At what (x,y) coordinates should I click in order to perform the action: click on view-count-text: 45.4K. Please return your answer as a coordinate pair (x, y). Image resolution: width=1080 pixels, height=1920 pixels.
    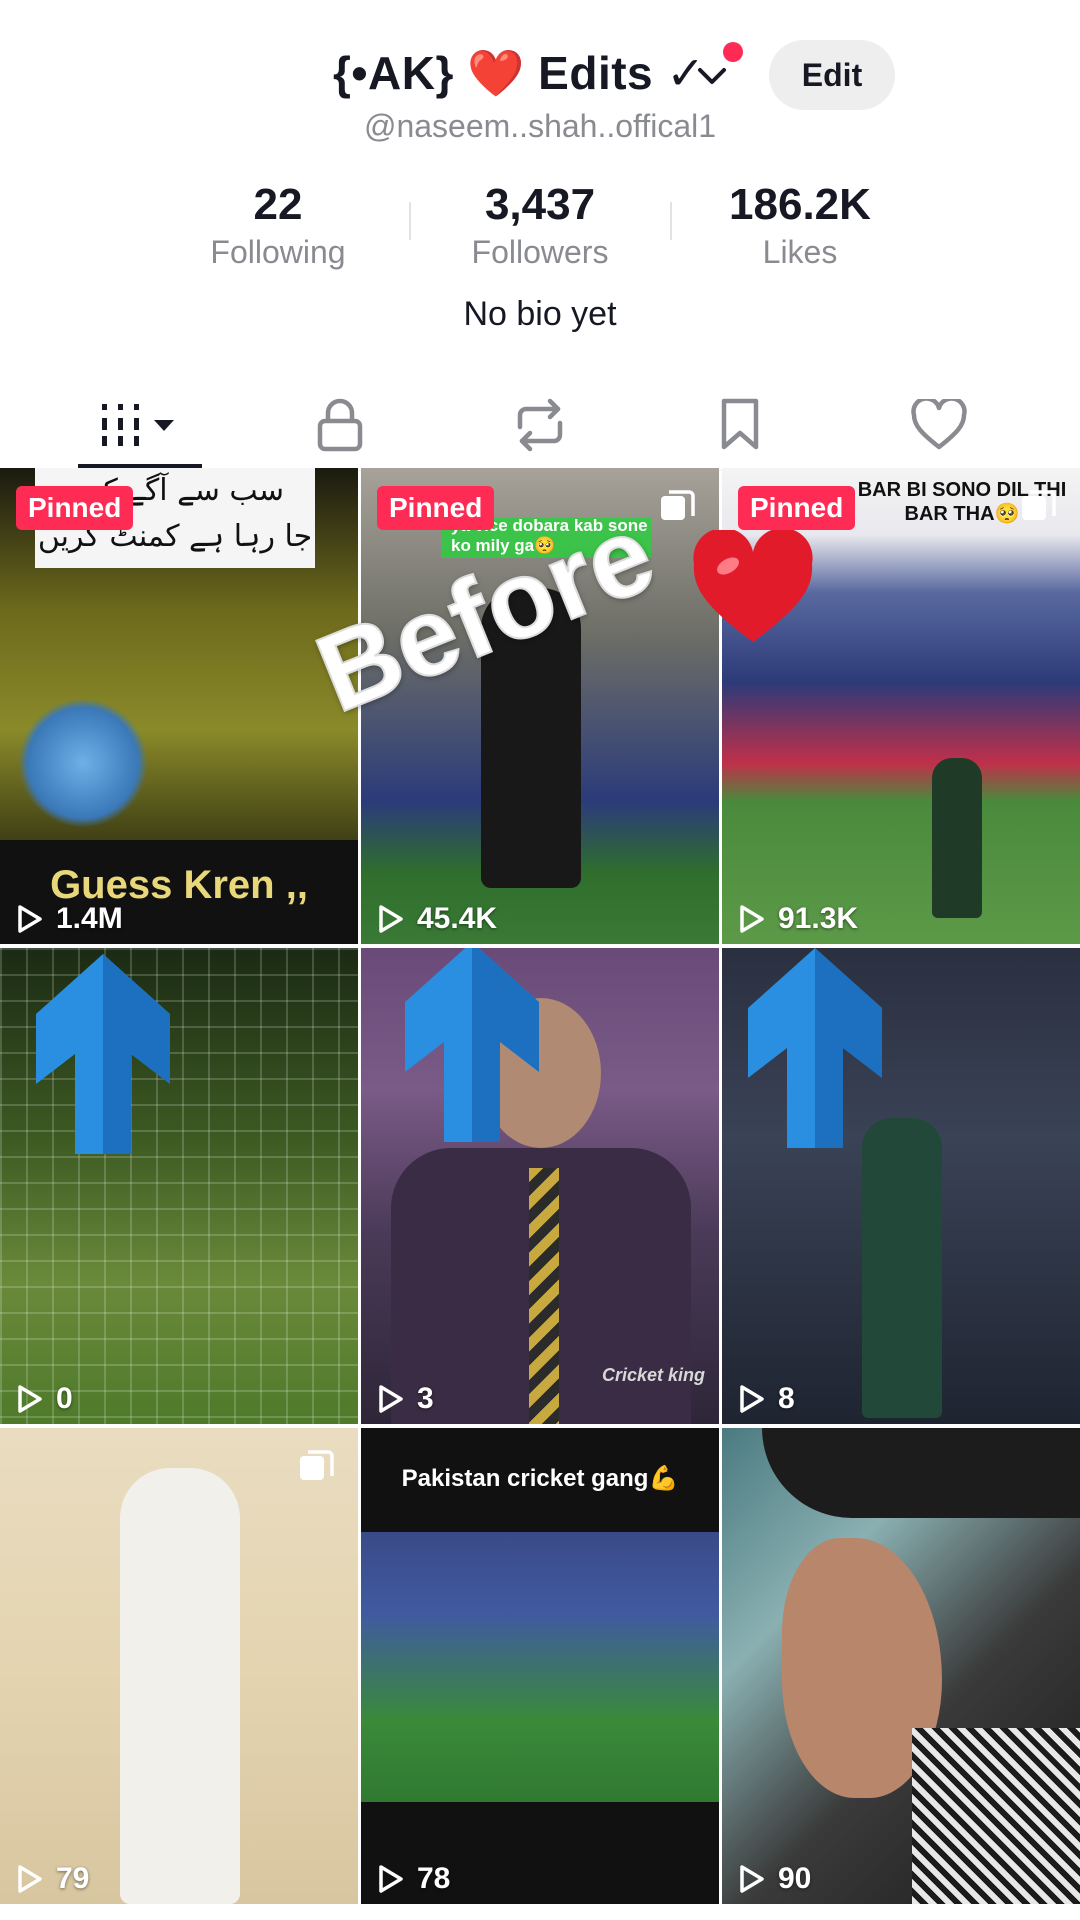
    Looking at the image, I should click on (457, 918).